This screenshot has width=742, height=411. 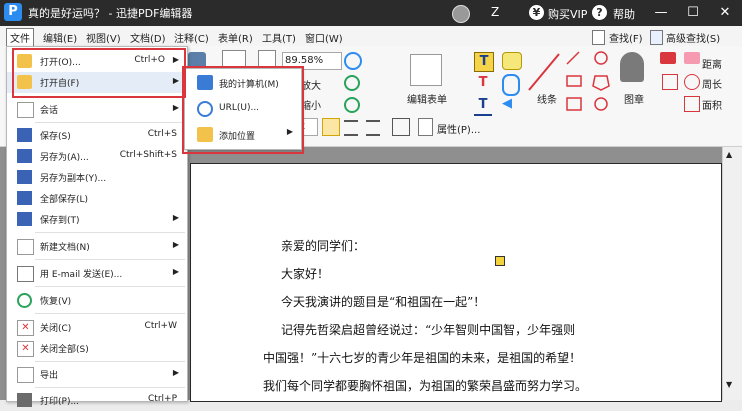 I want to click on session-icon, so click(x=25, y=110).